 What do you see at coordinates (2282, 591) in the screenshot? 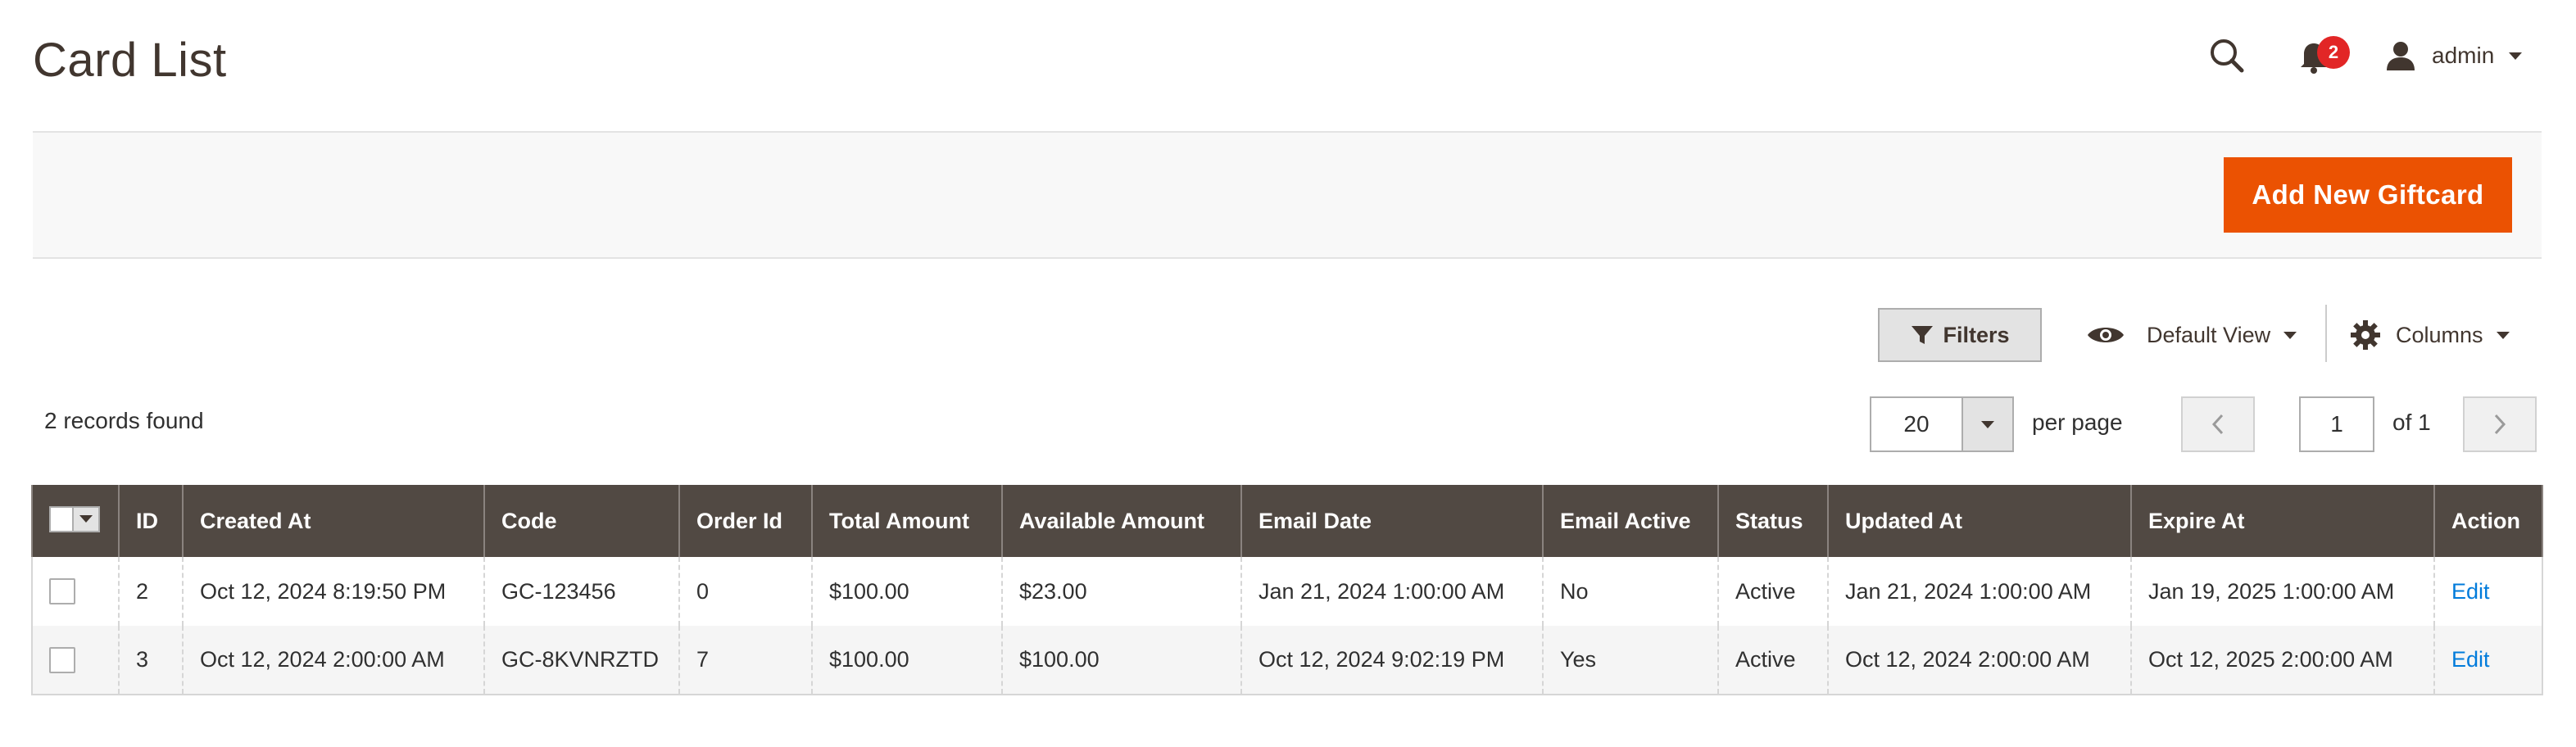
I see `cell-expire-at: Jan 19, 2025 1:00:00 AM` at bounding box center [2282, 591].